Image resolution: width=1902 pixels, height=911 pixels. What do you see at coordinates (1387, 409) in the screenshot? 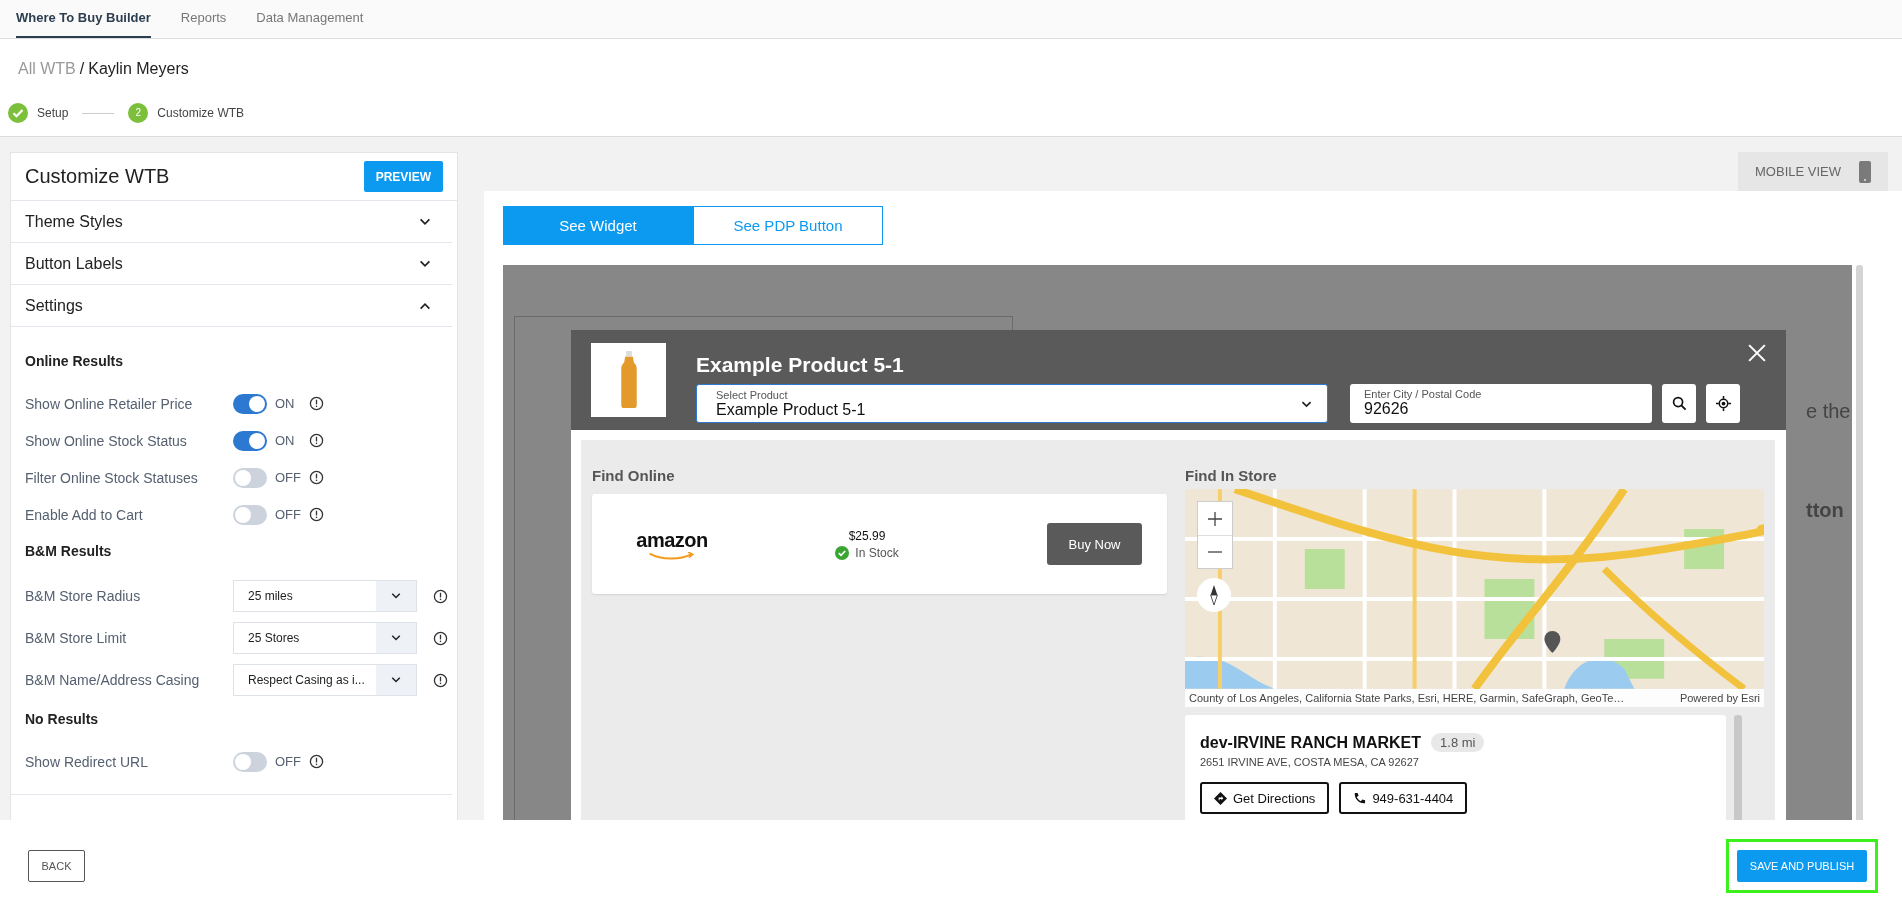
I see `field-value: 92626` at bounding box center [1387, 409].